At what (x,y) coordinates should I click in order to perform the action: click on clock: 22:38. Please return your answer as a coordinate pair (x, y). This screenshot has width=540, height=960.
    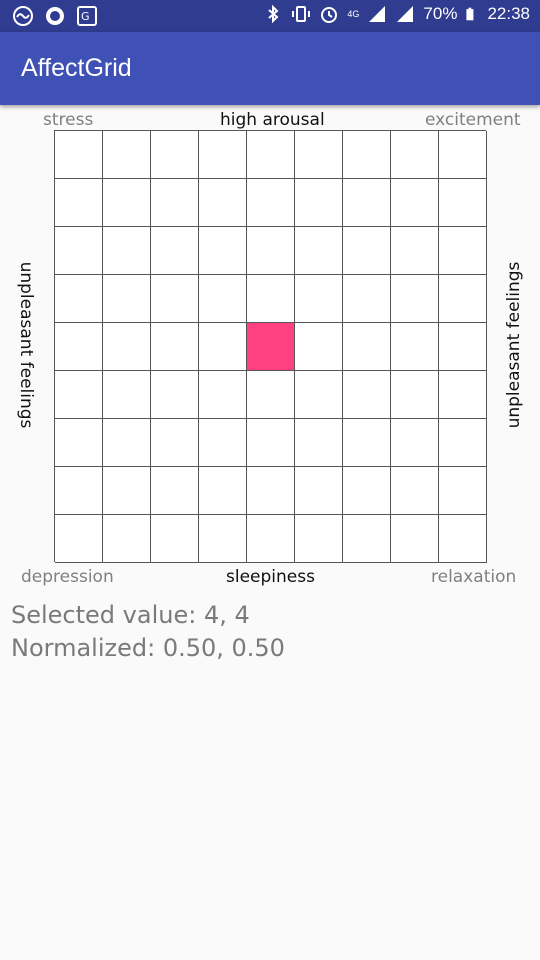
    Looking at the image, I should click on (508, 13).